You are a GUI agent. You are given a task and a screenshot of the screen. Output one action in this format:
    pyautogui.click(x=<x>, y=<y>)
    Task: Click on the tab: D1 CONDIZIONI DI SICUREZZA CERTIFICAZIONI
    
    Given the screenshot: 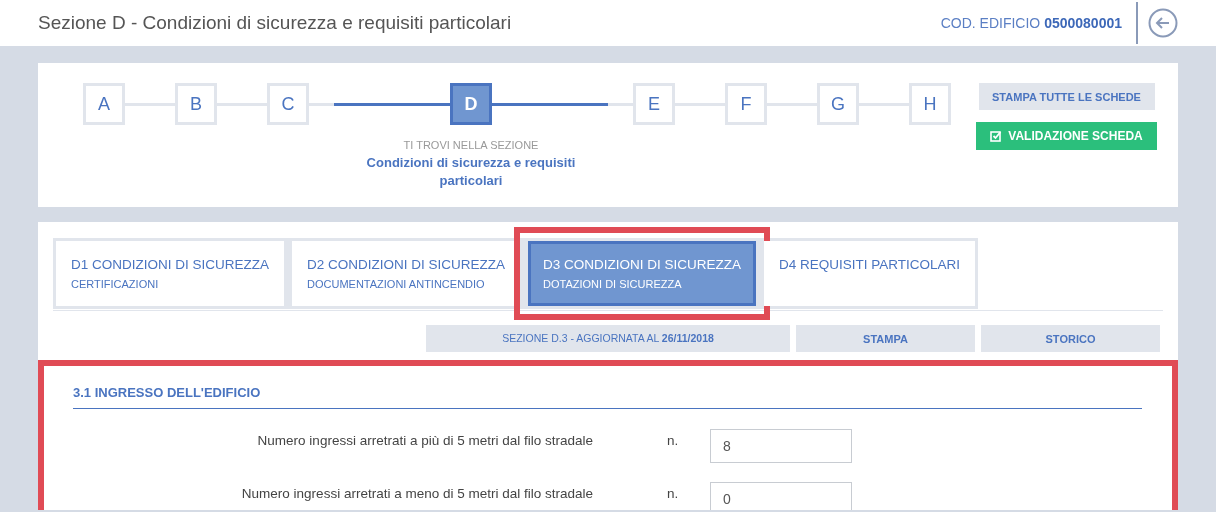 What is the action you would take?
    pyautogui.click(x=170, y=273)
    